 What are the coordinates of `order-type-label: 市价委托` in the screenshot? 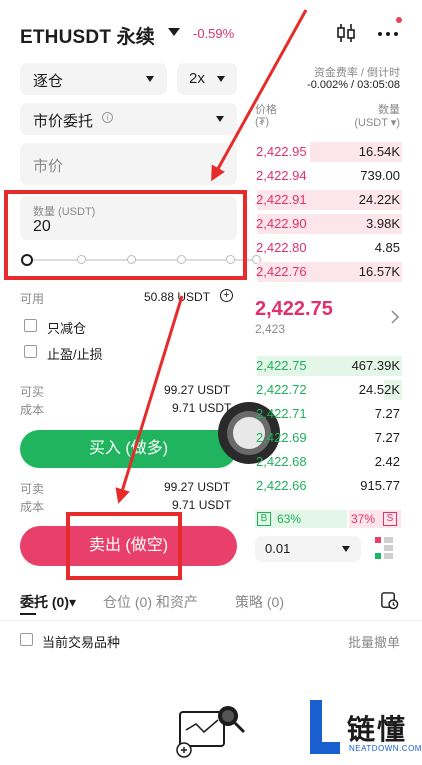 It's located at (63, 121).